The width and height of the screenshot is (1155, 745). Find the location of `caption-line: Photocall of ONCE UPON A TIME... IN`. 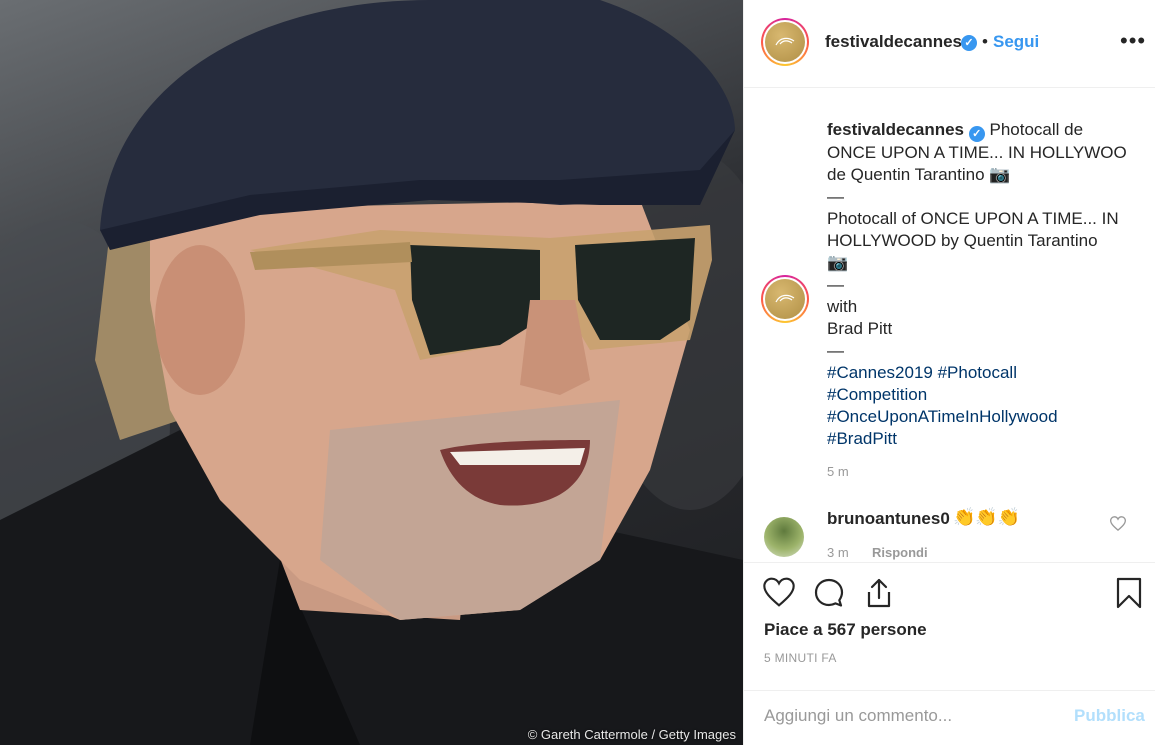

caption-line: Photocall of ONCE UPON A TIME... IN is located at coordinates (973, 218).